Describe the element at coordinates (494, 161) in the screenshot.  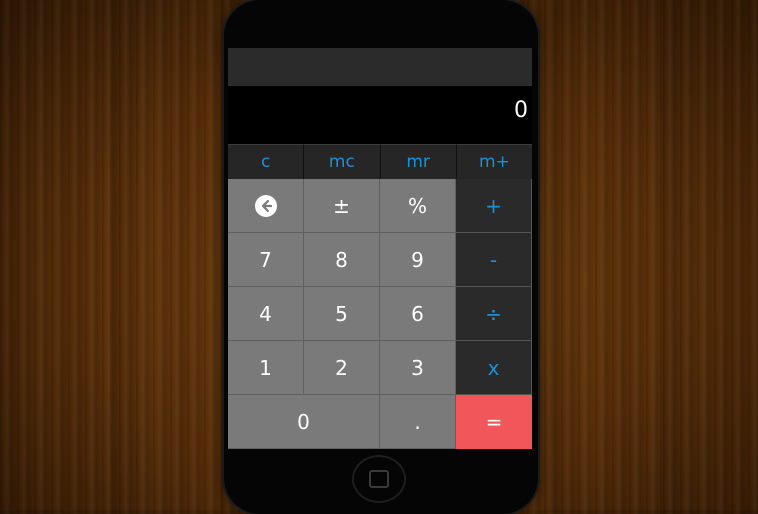
I see `memory-add-button: m+` at that location.